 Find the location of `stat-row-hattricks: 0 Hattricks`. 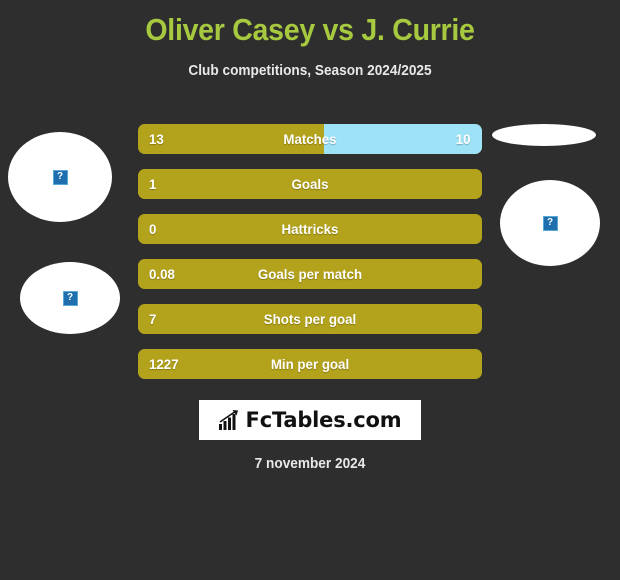

stat-row-hattricks: 0 Hattricks is located at coordinates (310, 229).